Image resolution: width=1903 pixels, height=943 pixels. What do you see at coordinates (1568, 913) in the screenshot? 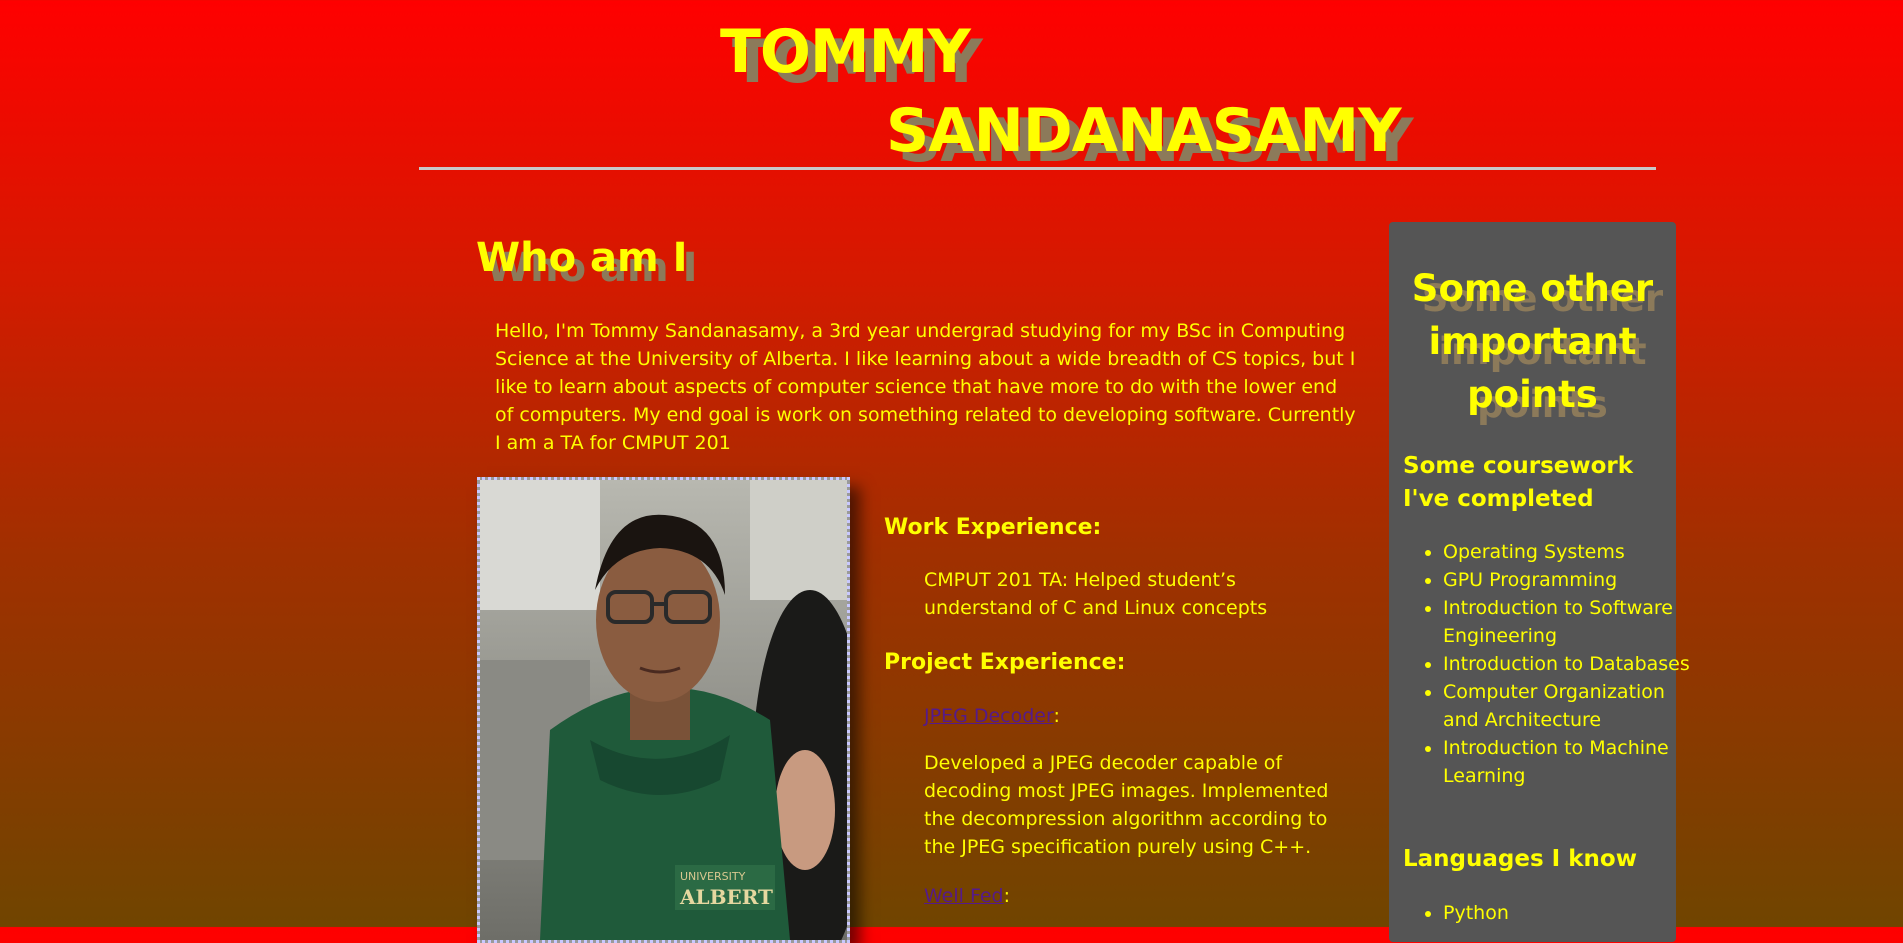
I see `list-item: Python` at bounding box center [1568, 913].